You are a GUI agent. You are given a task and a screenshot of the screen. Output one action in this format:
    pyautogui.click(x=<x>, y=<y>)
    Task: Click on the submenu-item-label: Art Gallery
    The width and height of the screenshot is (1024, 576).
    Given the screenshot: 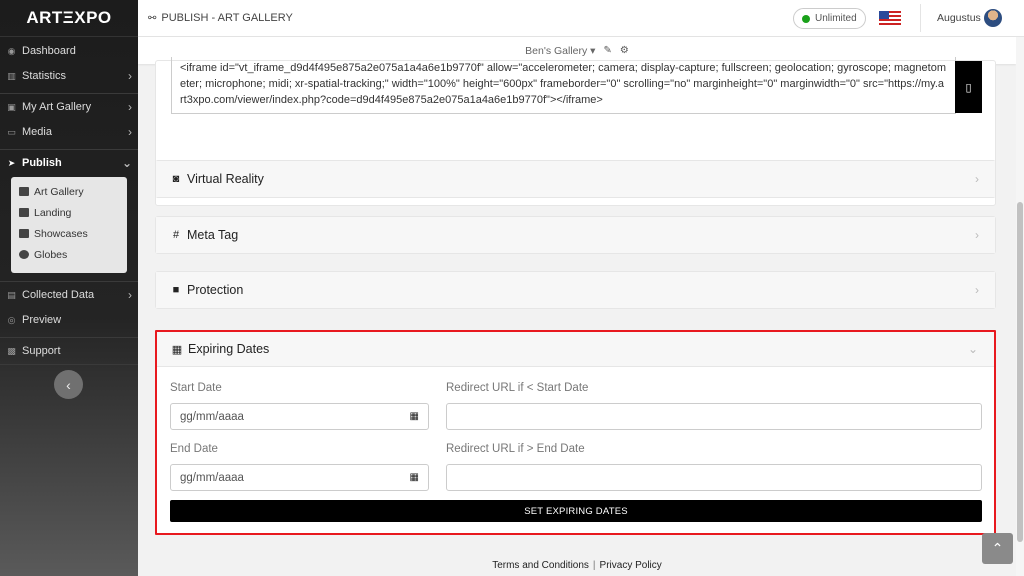 What is the action you would take?
    pyautogui.click(x=59, y=191)
    